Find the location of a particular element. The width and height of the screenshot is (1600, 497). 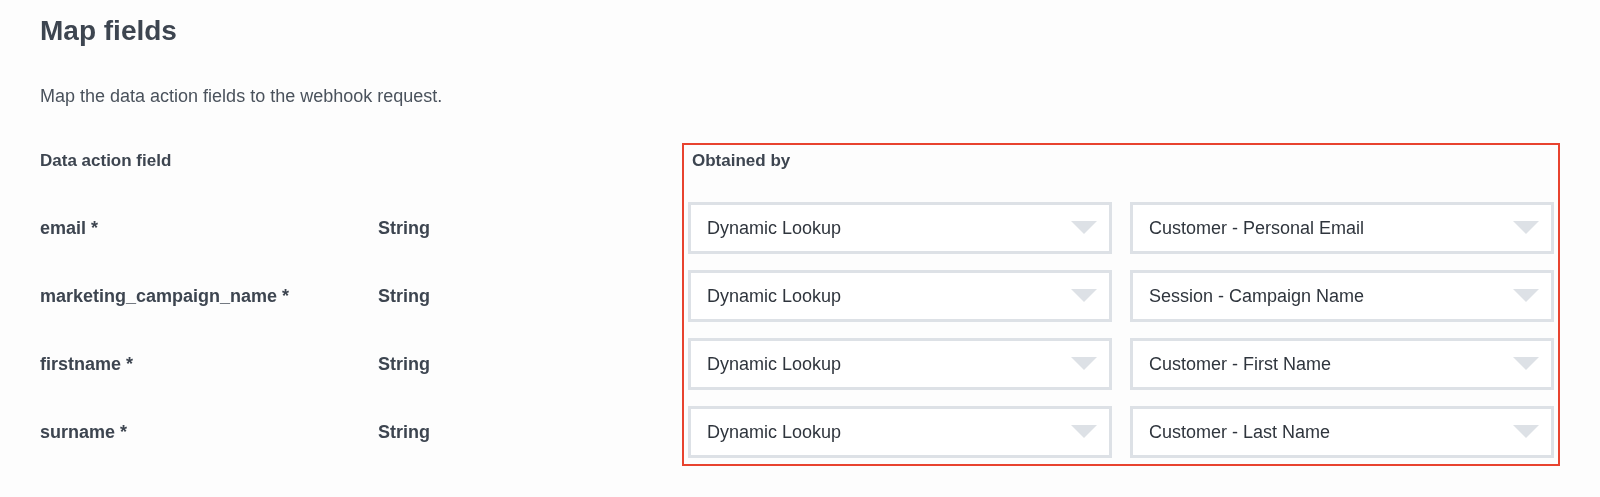

dropdown: Customer - First Name is located at coordinates (1342, 364).